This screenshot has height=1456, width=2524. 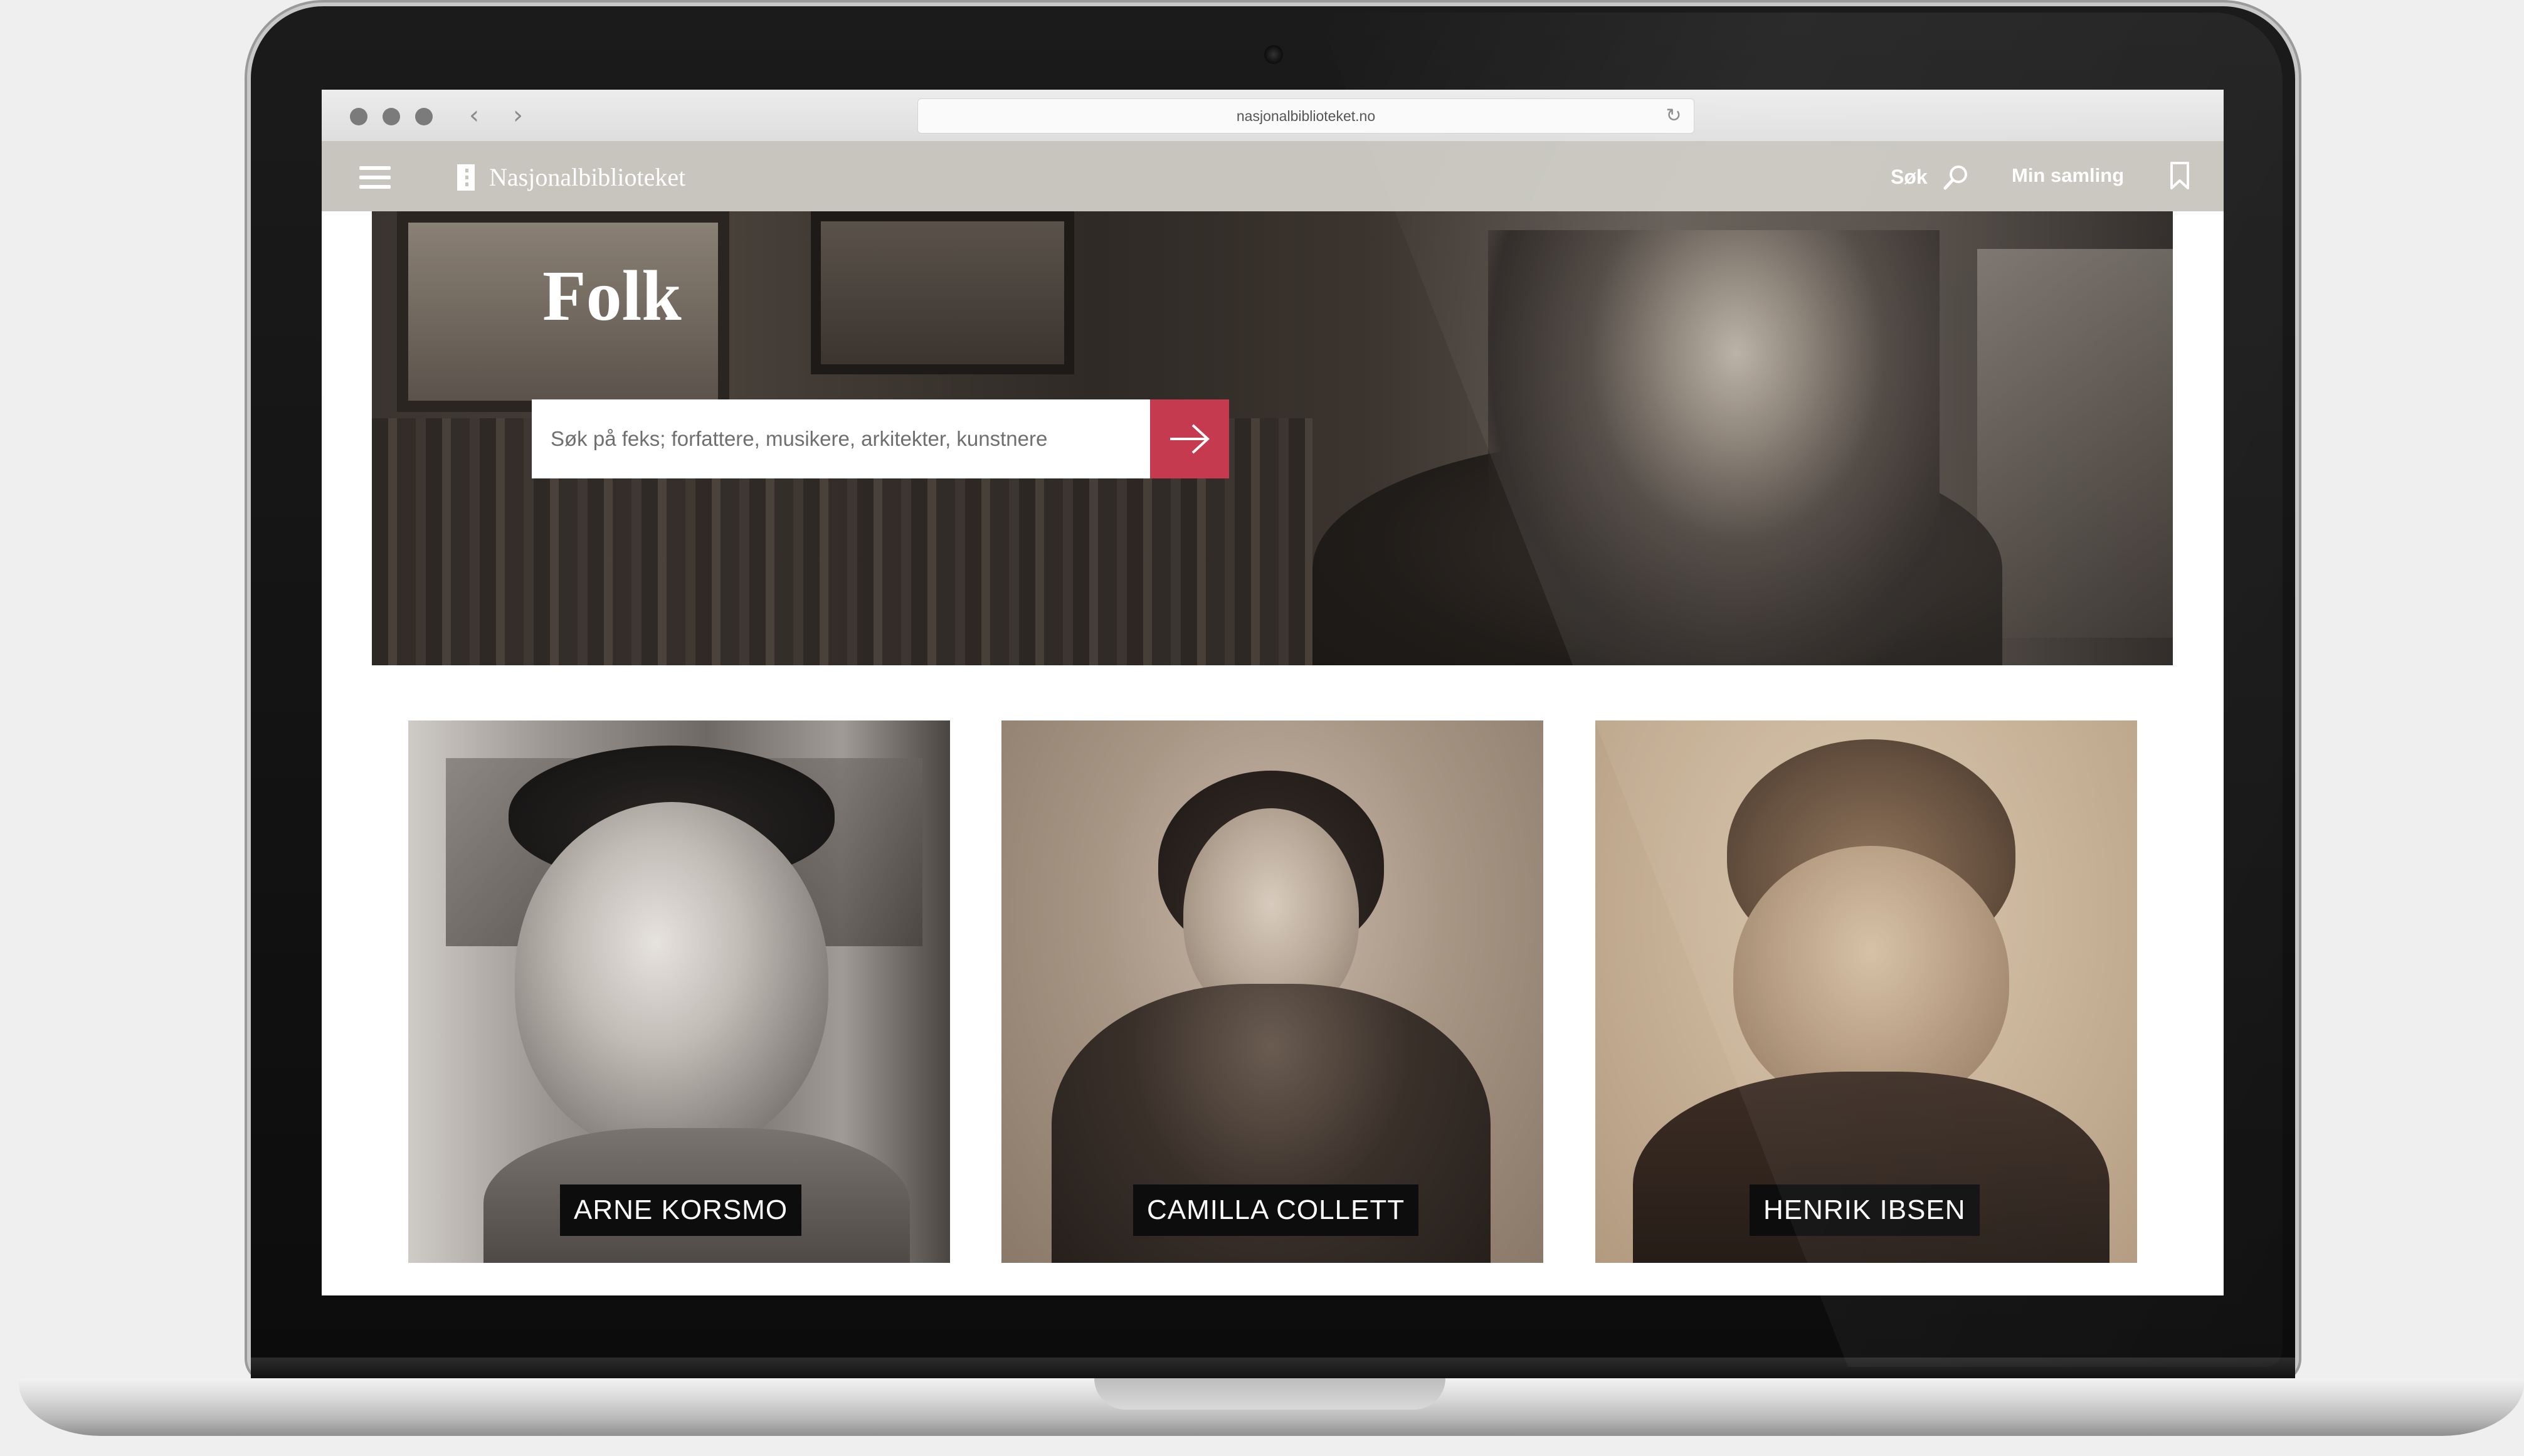 What do you see at coordinates (518, 116) in the screenshot?
I see `forward-arrow-icon: ›` at bounding box center [518, 116].